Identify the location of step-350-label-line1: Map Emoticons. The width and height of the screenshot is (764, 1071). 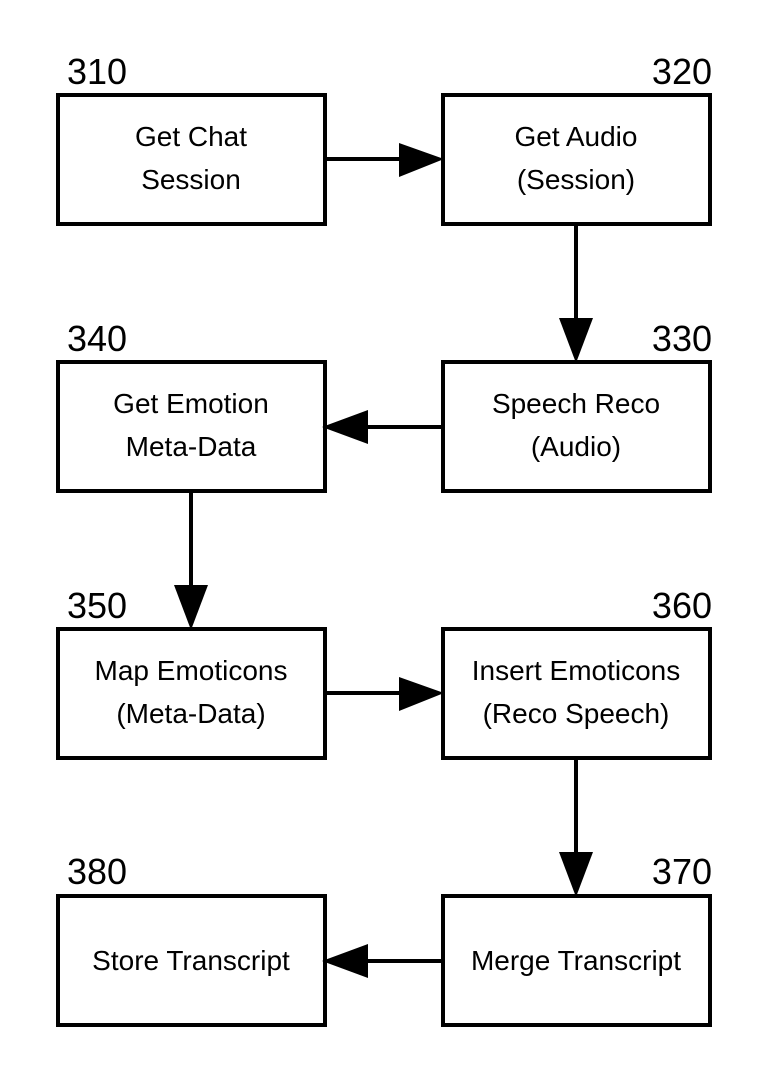
(191, 670).